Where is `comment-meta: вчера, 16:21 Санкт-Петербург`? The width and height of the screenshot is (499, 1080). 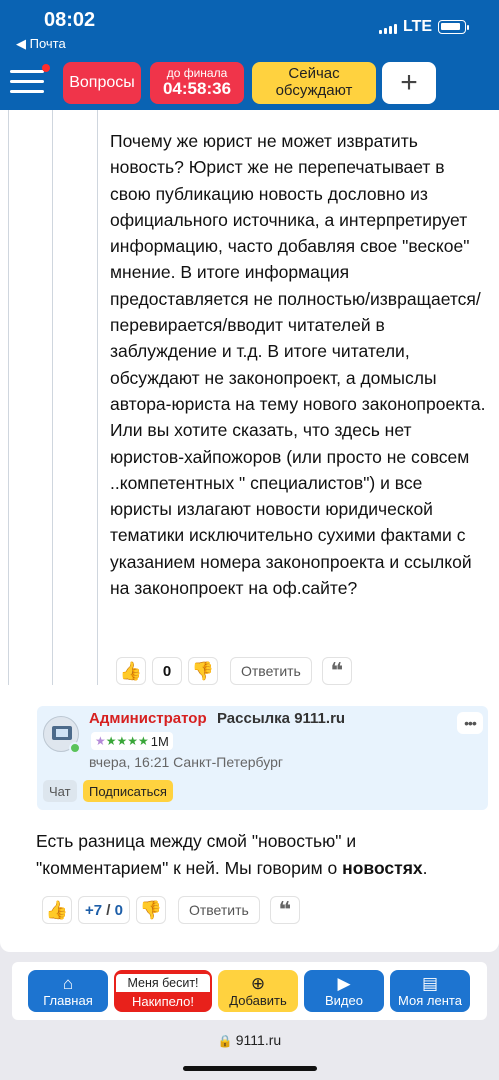 comment-meta: вчера, 16:21 Санкт-Петербург is located at coordinates (186, 762).